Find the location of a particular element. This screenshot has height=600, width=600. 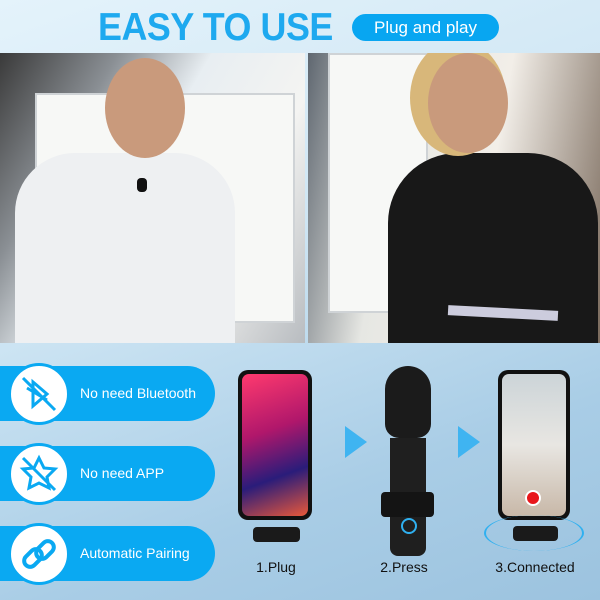

feature-label: Automatic Pairing is located at coordinates (135, 553).